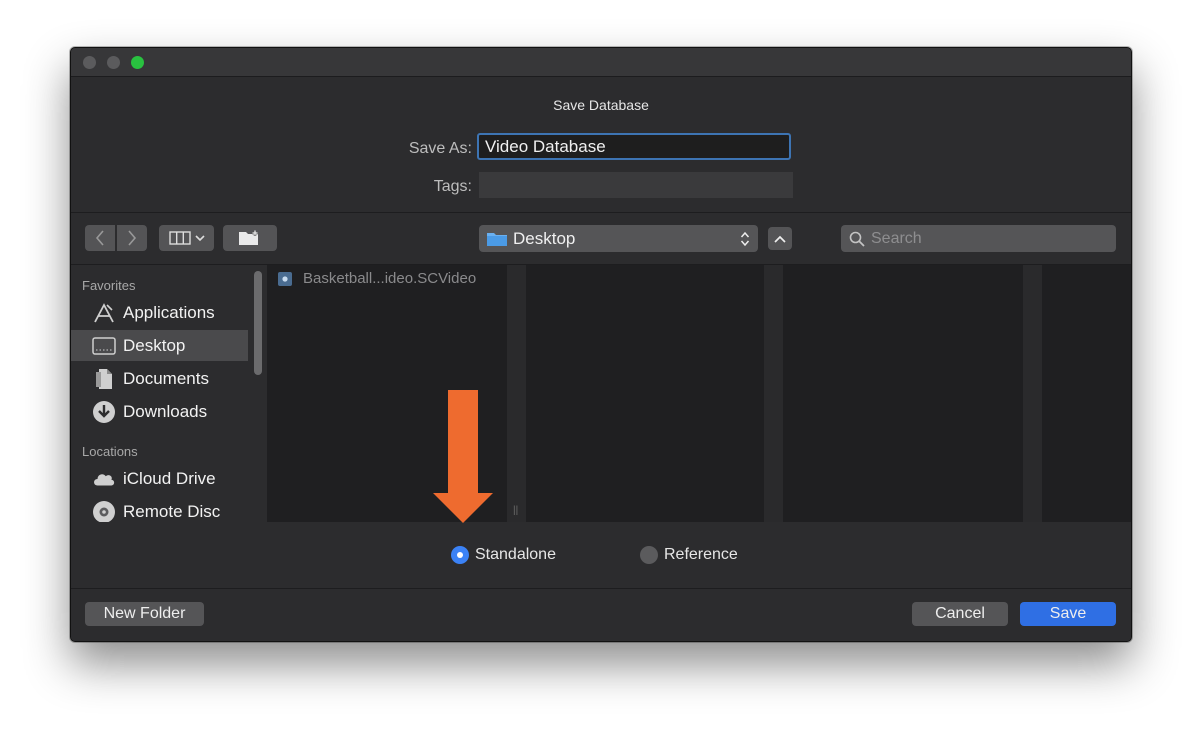  I want to click on location-select: Desktop, so click(618, 238).